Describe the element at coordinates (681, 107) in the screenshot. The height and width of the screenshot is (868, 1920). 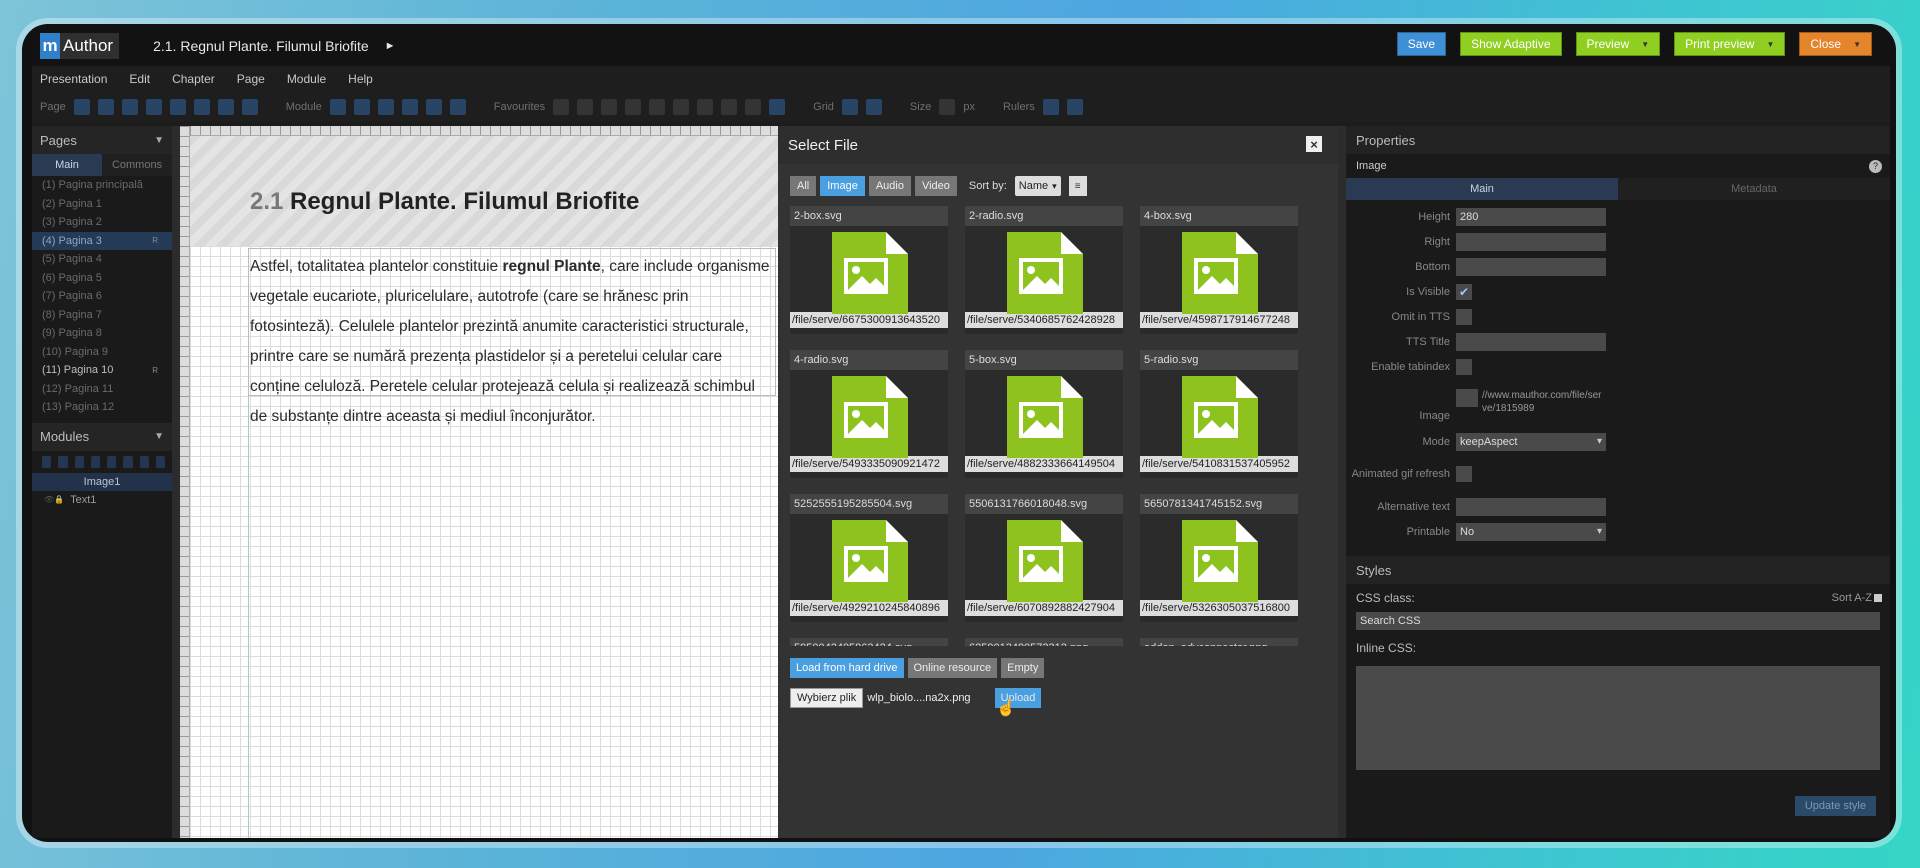
I see `list-module-icon` at that location.